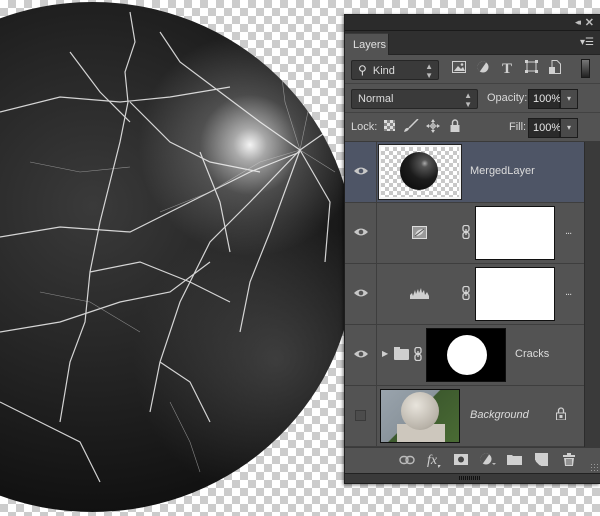 The width and height of the screenshot is (600, 516). What do you see at coordinates (561, 415) in the screenshot?
I see `layer-lock-icon` at bounding box center [561, 415].